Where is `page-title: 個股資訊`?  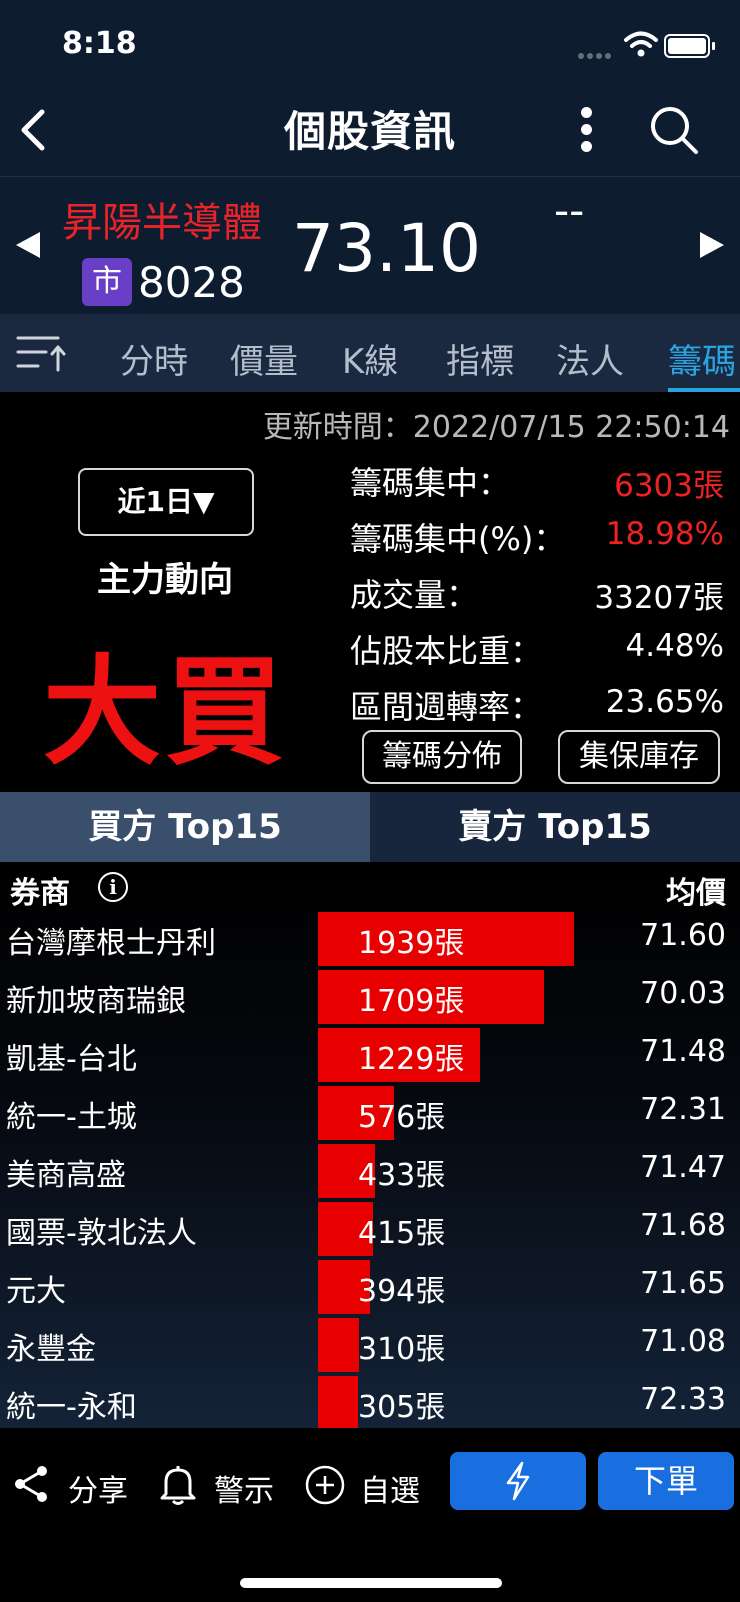 page-title: 個股資訊 is located at coordinates (369, 131).